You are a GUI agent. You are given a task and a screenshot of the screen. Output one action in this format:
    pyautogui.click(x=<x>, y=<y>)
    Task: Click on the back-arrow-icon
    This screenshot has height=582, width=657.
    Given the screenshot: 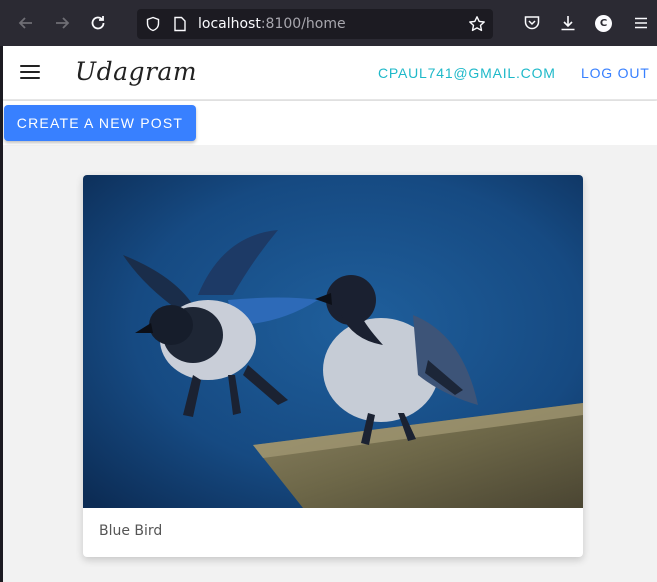 What is the action you would take?
    pyautogui.click(x=25, y=23)
    